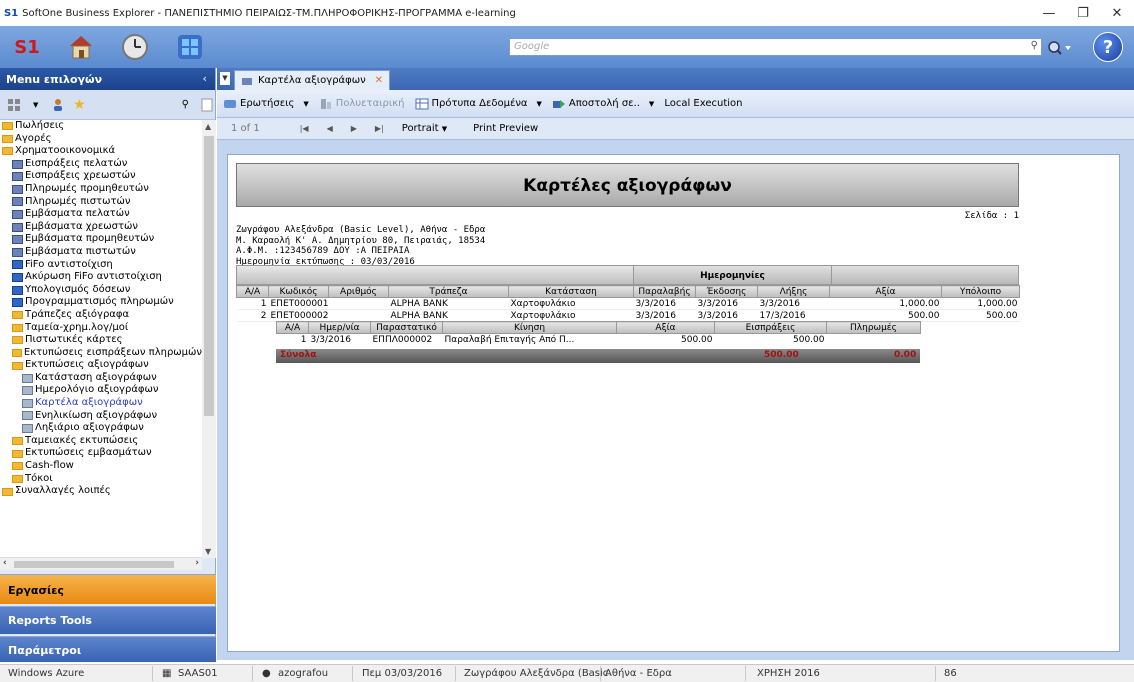 Image resolution: width=1134 pixels, height=682 pixels. I want to click on menu-tree-item: Ληξιάριο αξιογράφων, so click(101, 428).